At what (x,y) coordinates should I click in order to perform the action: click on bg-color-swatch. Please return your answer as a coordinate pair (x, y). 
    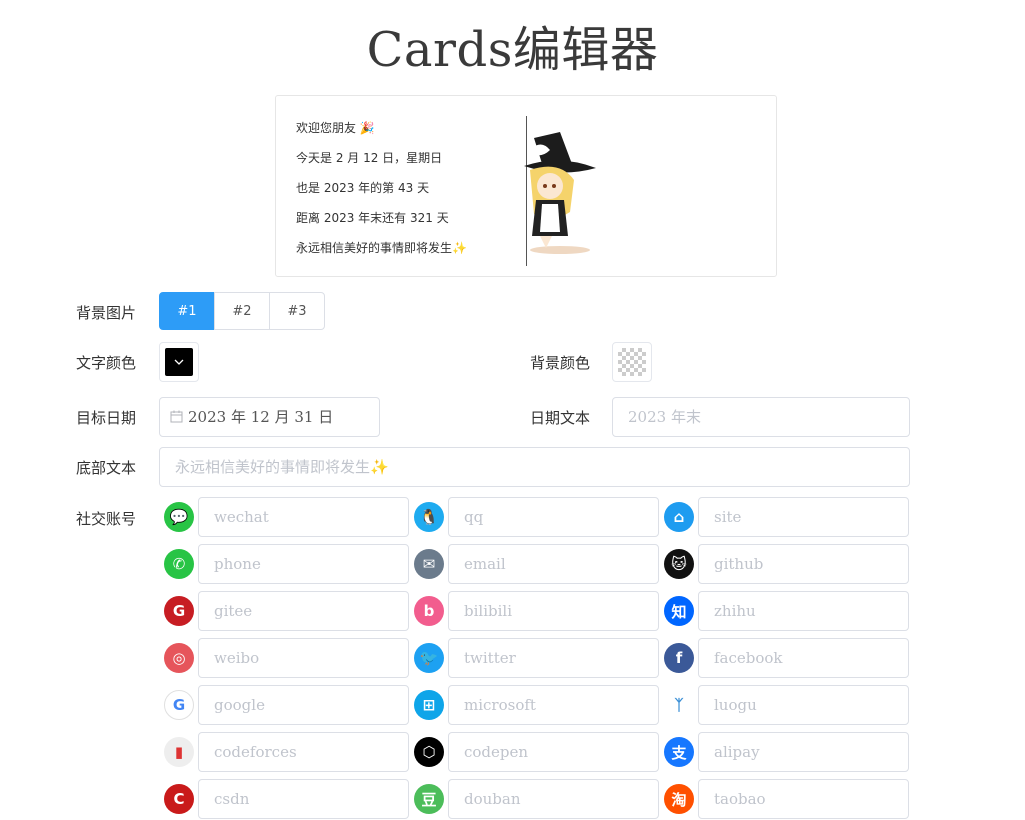
    Looking at the image, I should click on (632, 362).